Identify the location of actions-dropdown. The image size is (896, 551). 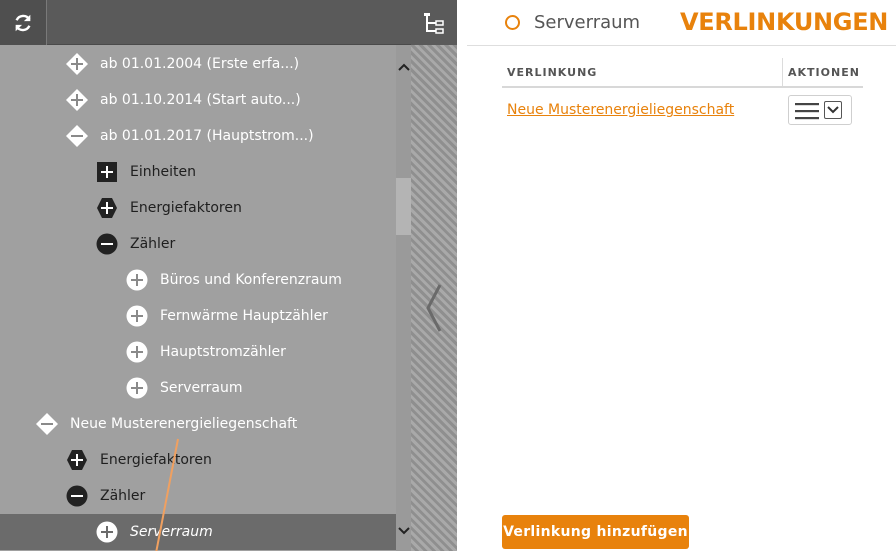
(820, 110).